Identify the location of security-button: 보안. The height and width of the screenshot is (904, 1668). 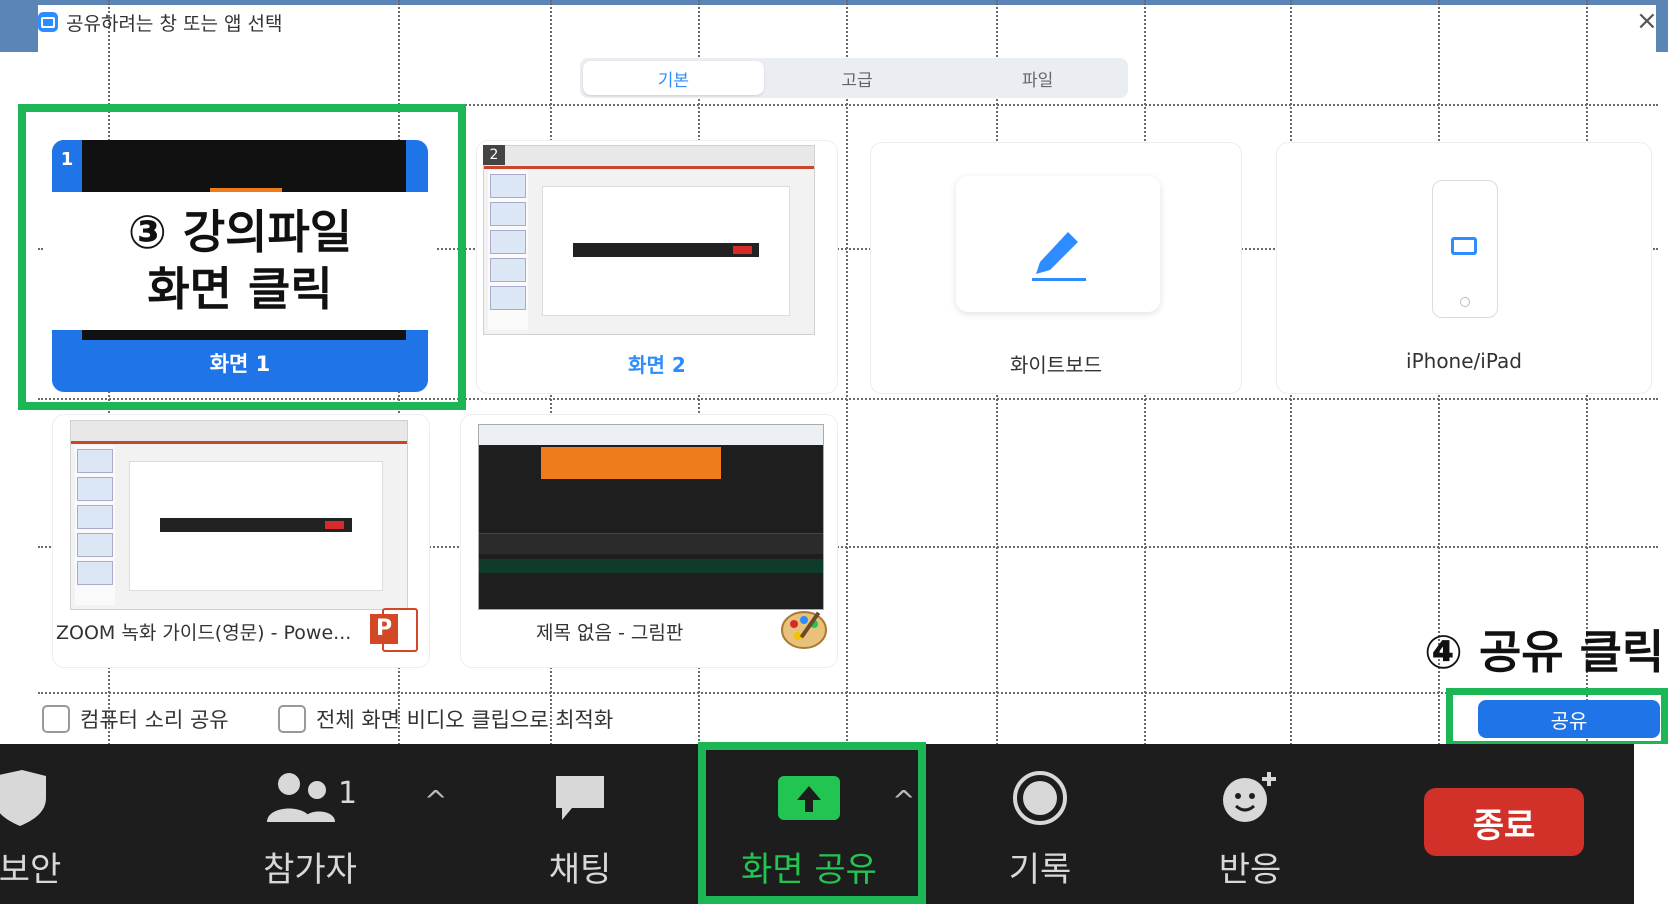
(31, 824).